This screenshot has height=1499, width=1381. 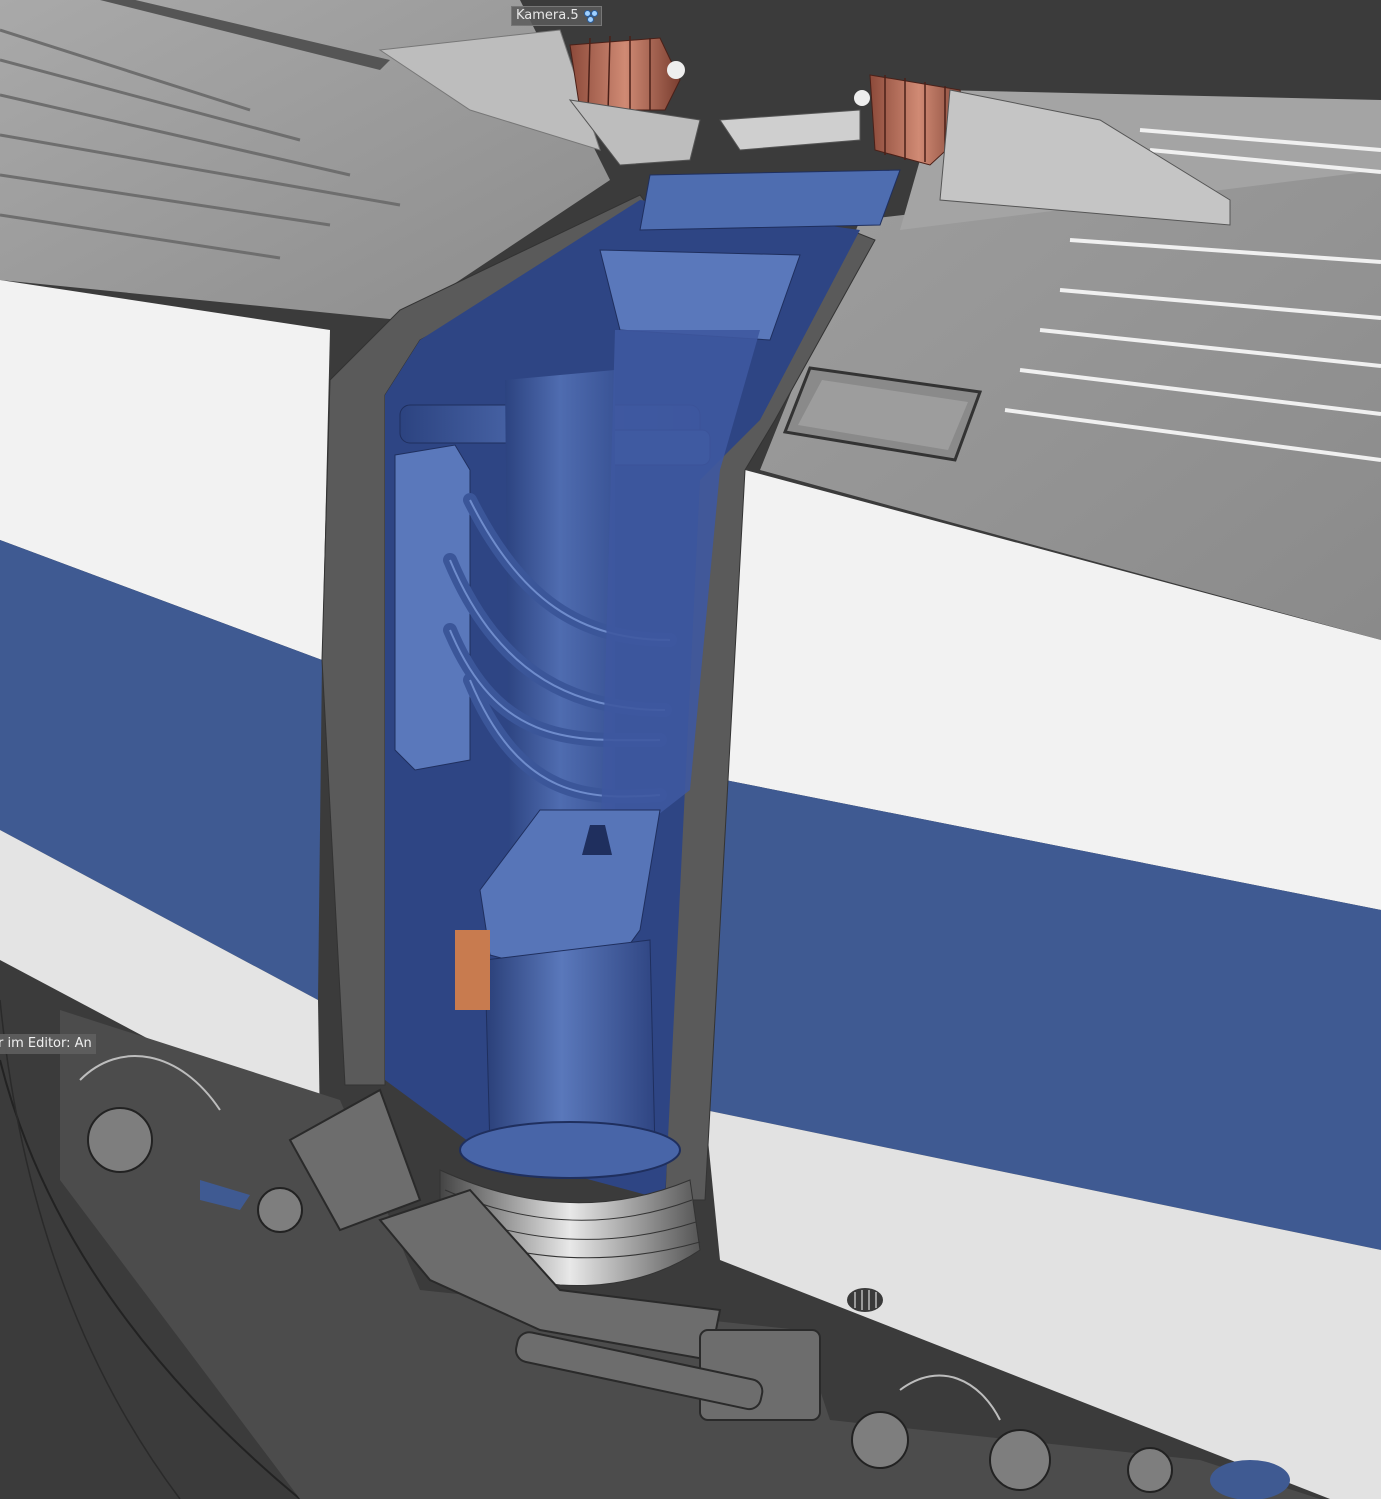 What do you see at coordinates (590, 16) in the screenshot?
I see `camera-dots-icon` at bounding box center [590, 16].